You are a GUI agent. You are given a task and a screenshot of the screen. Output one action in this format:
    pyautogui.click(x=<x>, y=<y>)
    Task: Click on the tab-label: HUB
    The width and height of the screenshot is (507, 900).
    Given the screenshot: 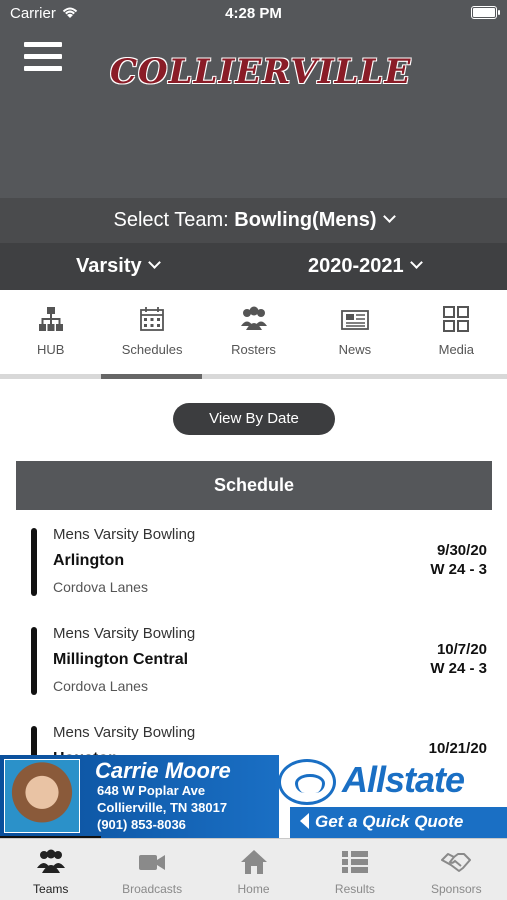 What is the action you would take?
    pyautogui.click(x=50, y=349)
    